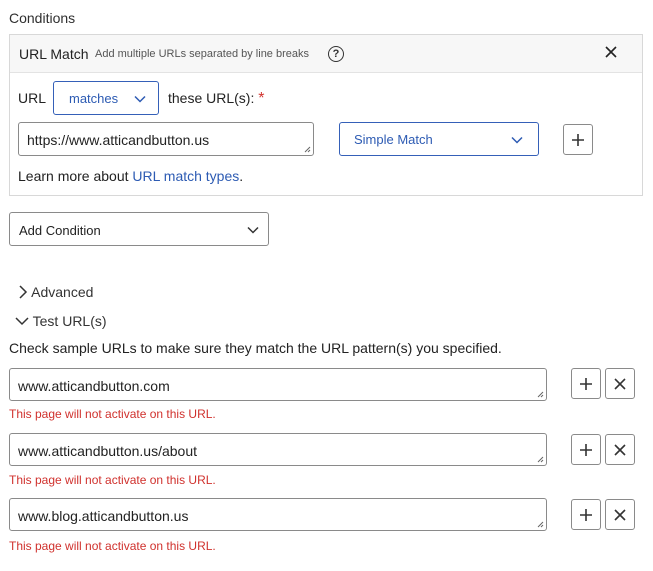 This screenshot has width=653, height=571. What do you see at coordinates (32, 98) in the screenshot?
I see `url-label: URL` at bounding box center [32, 98].